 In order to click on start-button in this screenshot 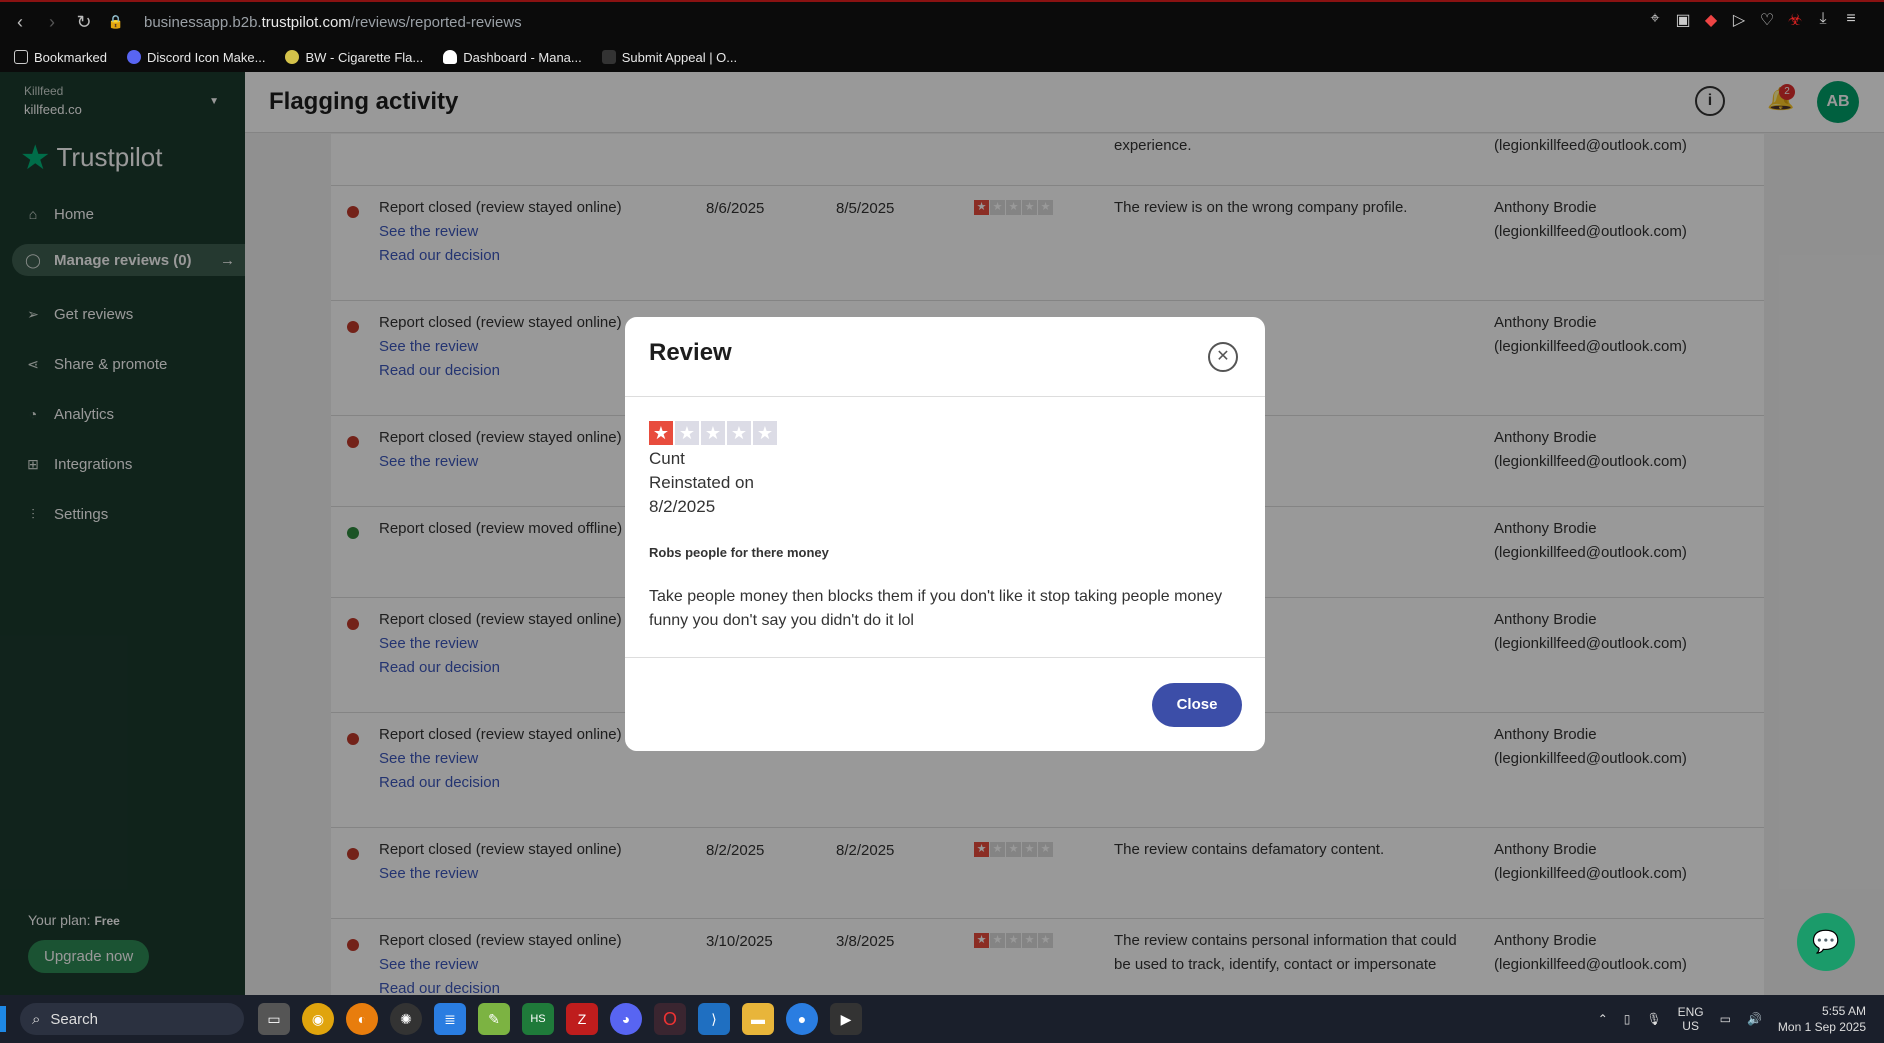, I will do `click(3, 1019)`.